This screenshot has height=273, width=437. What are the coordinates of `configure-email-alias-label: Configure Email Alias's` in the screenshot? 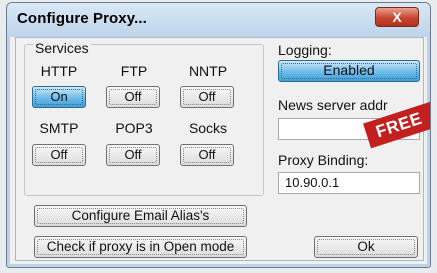 It's located at (140, 215).